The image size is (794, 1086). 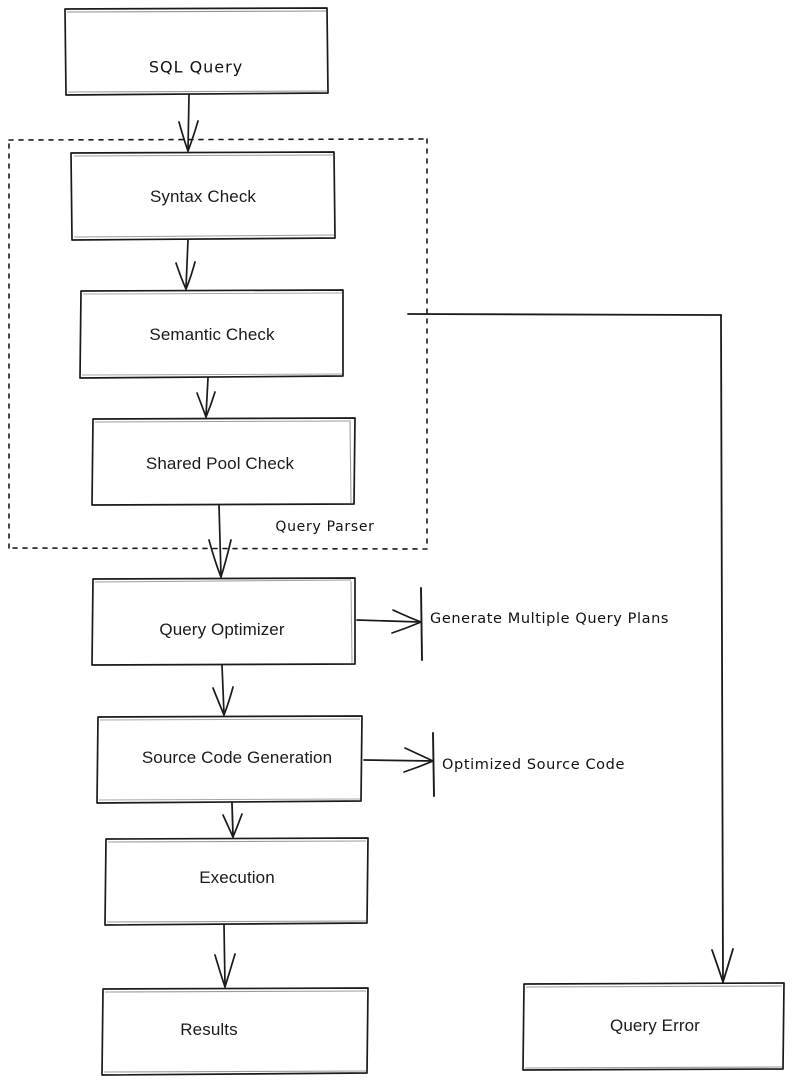 What do you see at coordinates (209, 1029) in the screenshot?
I see `node-label-results: Results` at bounding box center [209, 1029].